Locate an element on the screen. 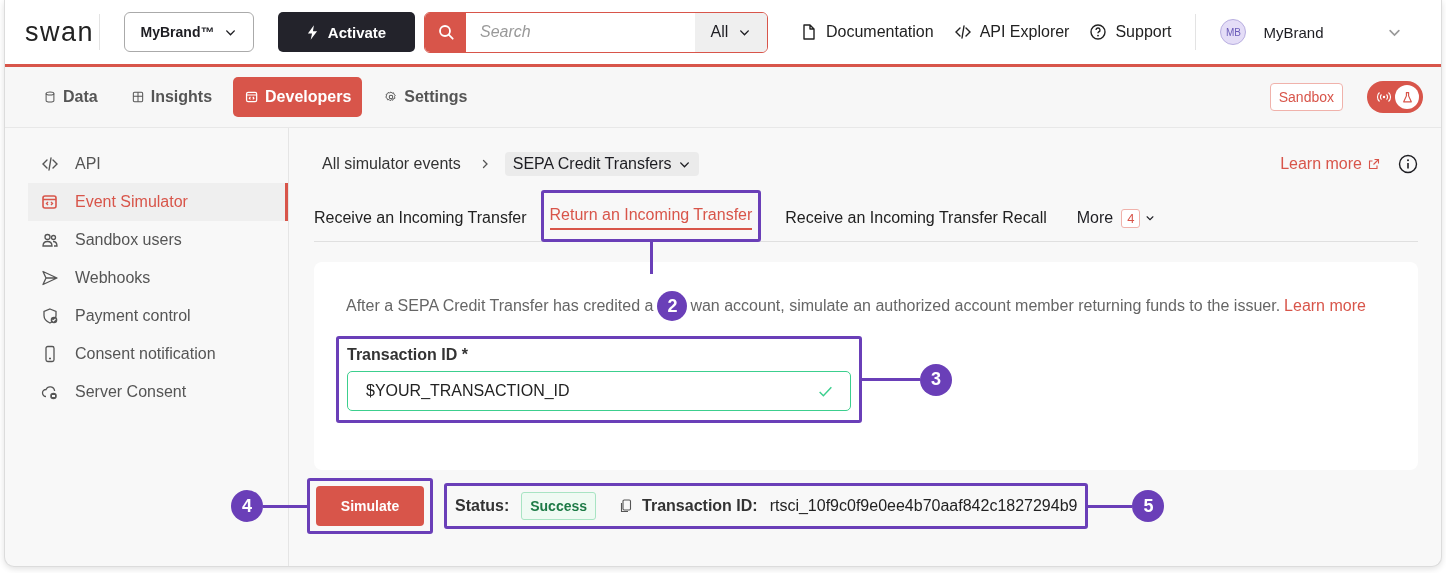 The height and width of the screenshot is (573, 1446). shield-icon is located at coordinates (50, 316).